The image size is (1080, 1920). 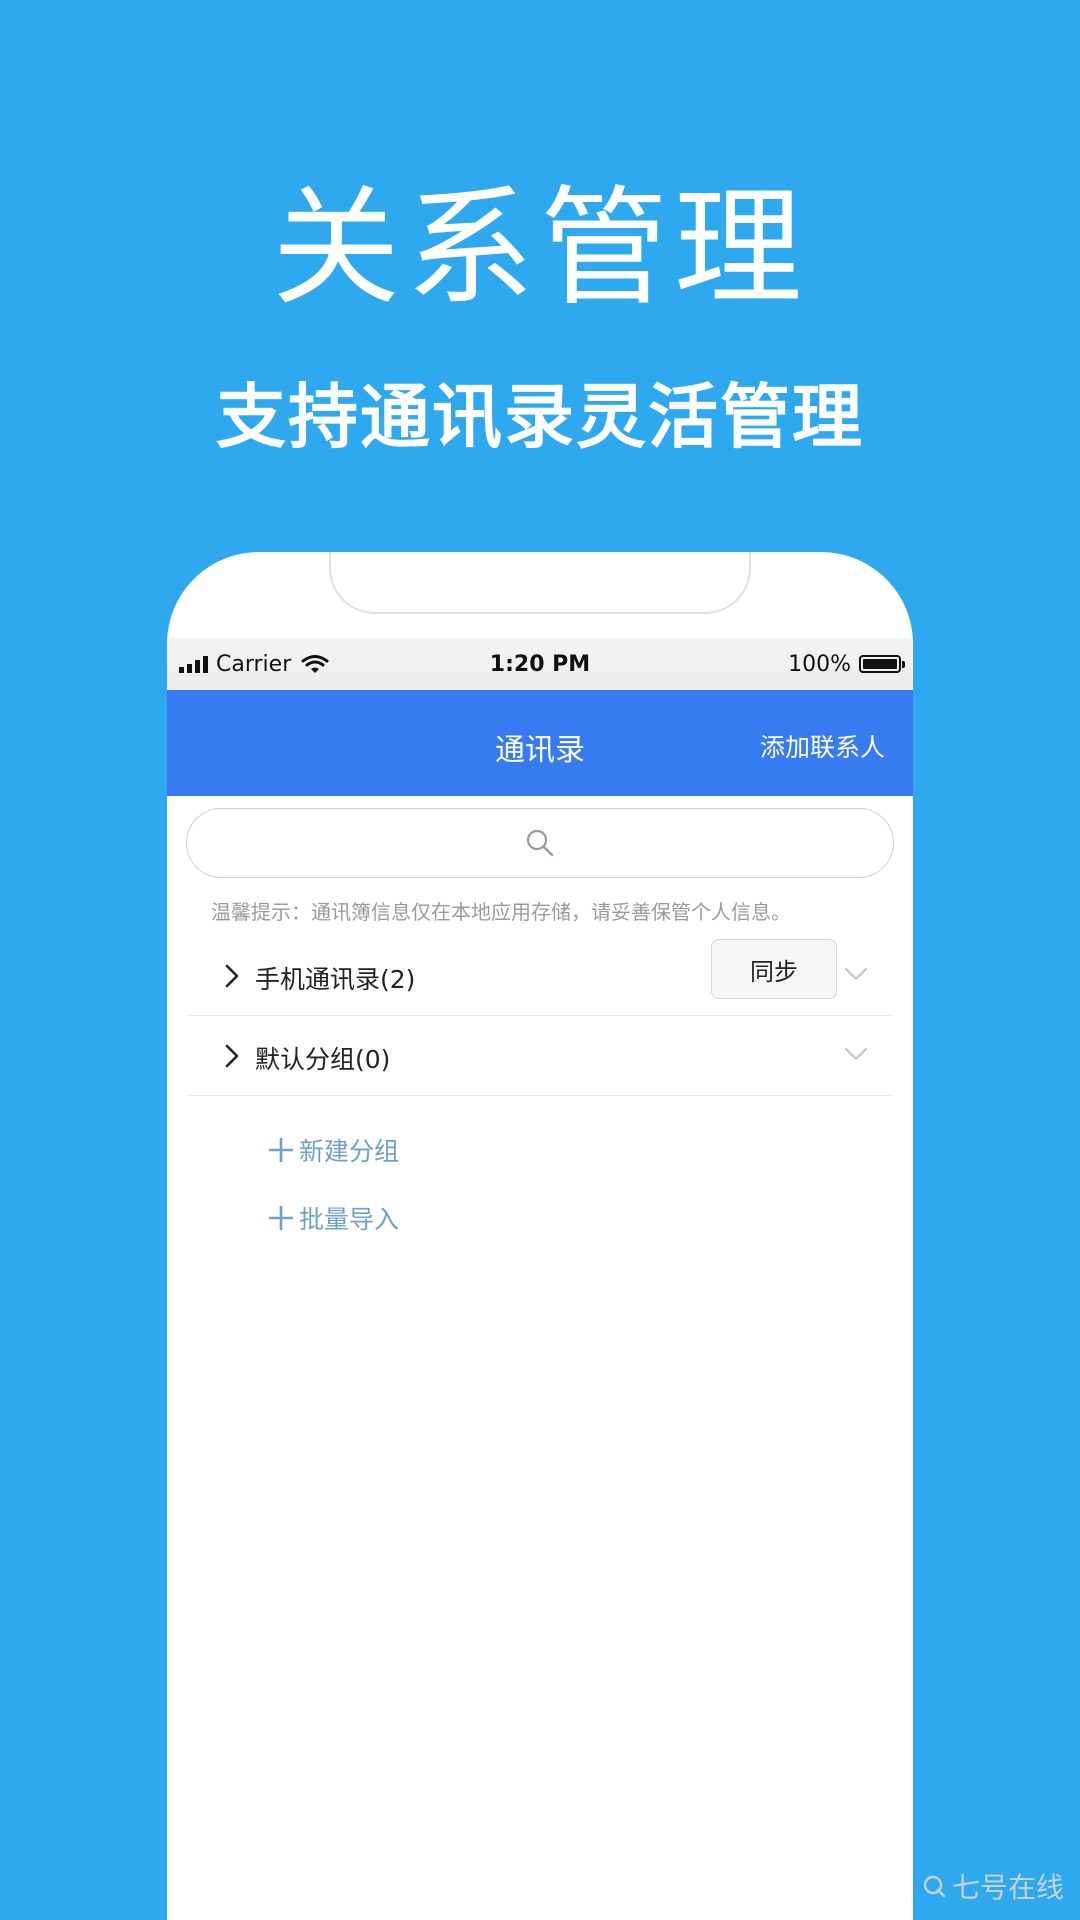 I want to click on battery-icon, so click(x=882, y=664).